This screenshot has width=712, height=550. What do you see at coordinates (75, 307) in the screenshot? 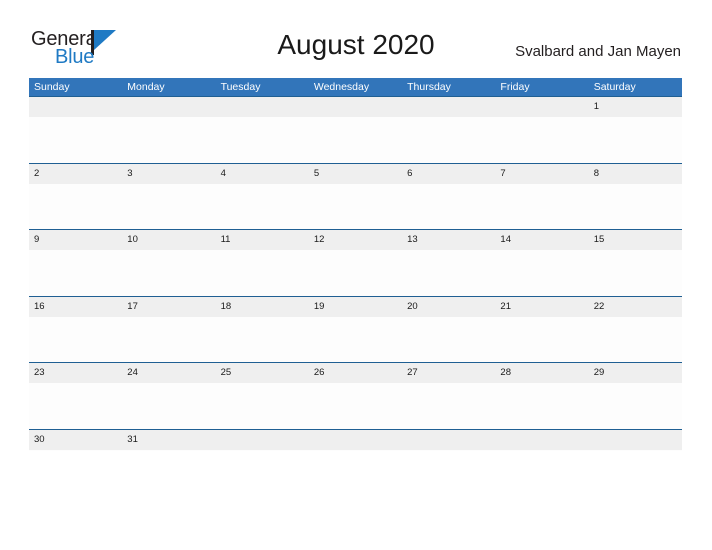
I see `day-cell: 16` at bounding box center [75, 307].